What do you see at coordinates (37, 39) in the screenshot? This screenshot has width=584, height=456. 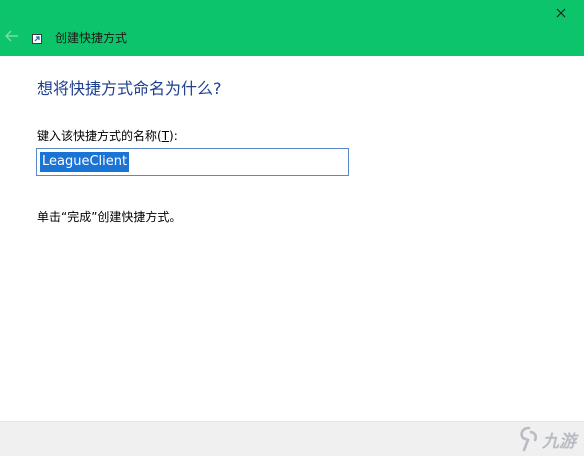 I see `shortcut-icon` at bounding box center [37, 39].